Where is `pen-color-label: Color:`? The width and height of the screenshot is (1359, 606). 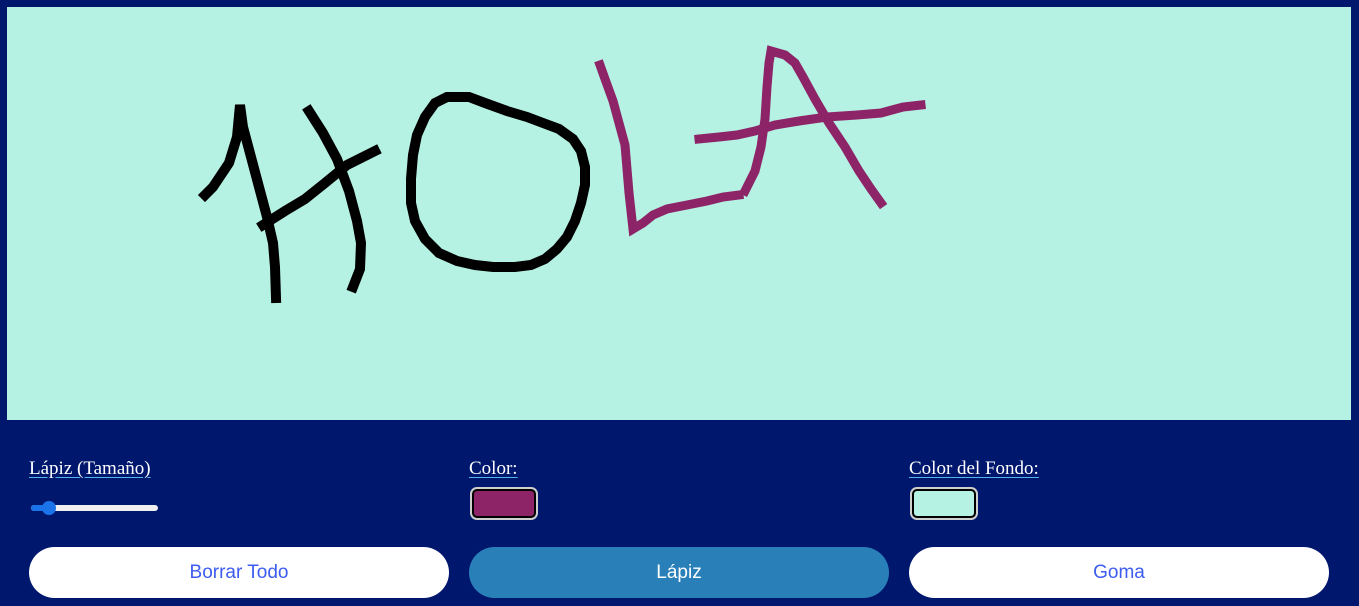 pen-color-label: Color: is located at coordinates (493, 468).